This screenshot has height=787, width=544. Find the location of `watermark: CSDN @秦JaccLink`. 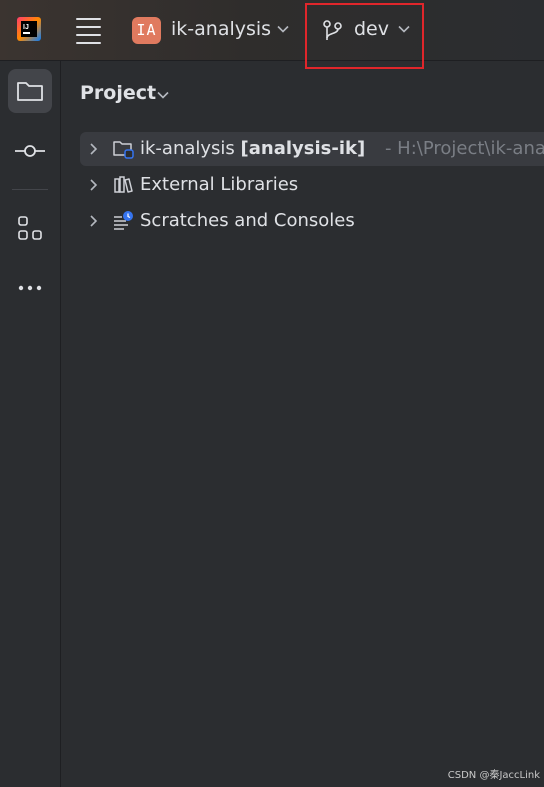

watermark: CSDN @秦JaccLink is located at coordinates (493, 775).